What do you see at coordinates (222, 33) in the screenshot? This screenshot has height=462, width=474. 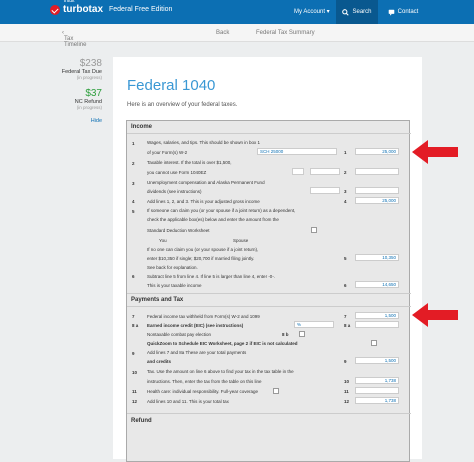 I see `back-link: Back` at bounding box center [222, 33].